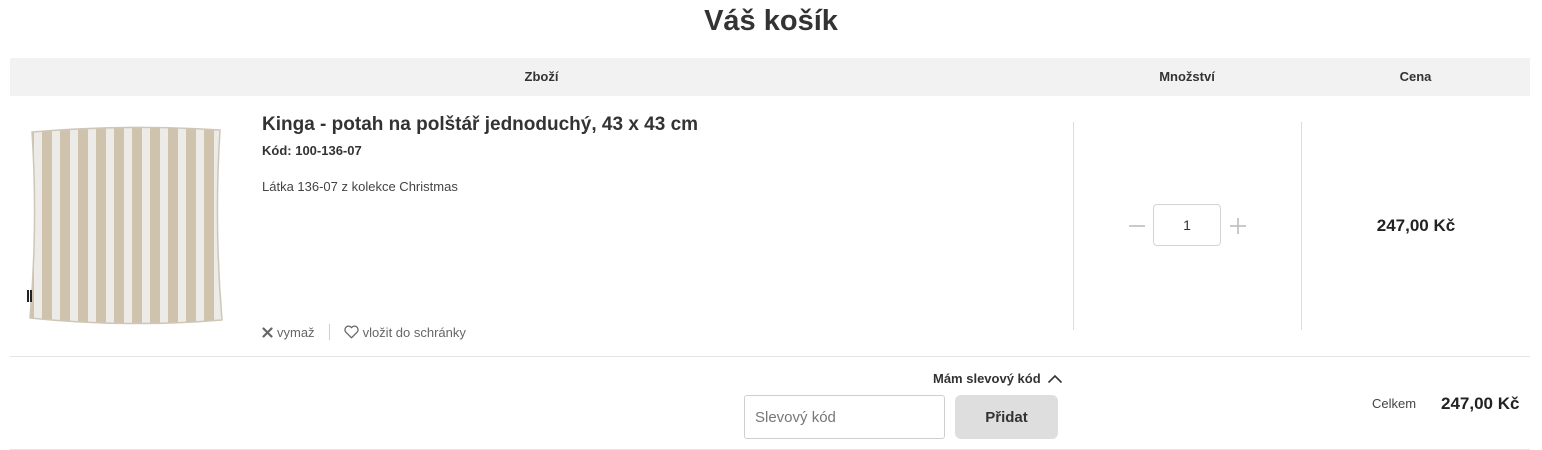 This screenshot has height=450, width=1542. Describe the element at coordinates (312, 150) in the screenshot. I see `product-code: Kód: 100-136-07` at that location.